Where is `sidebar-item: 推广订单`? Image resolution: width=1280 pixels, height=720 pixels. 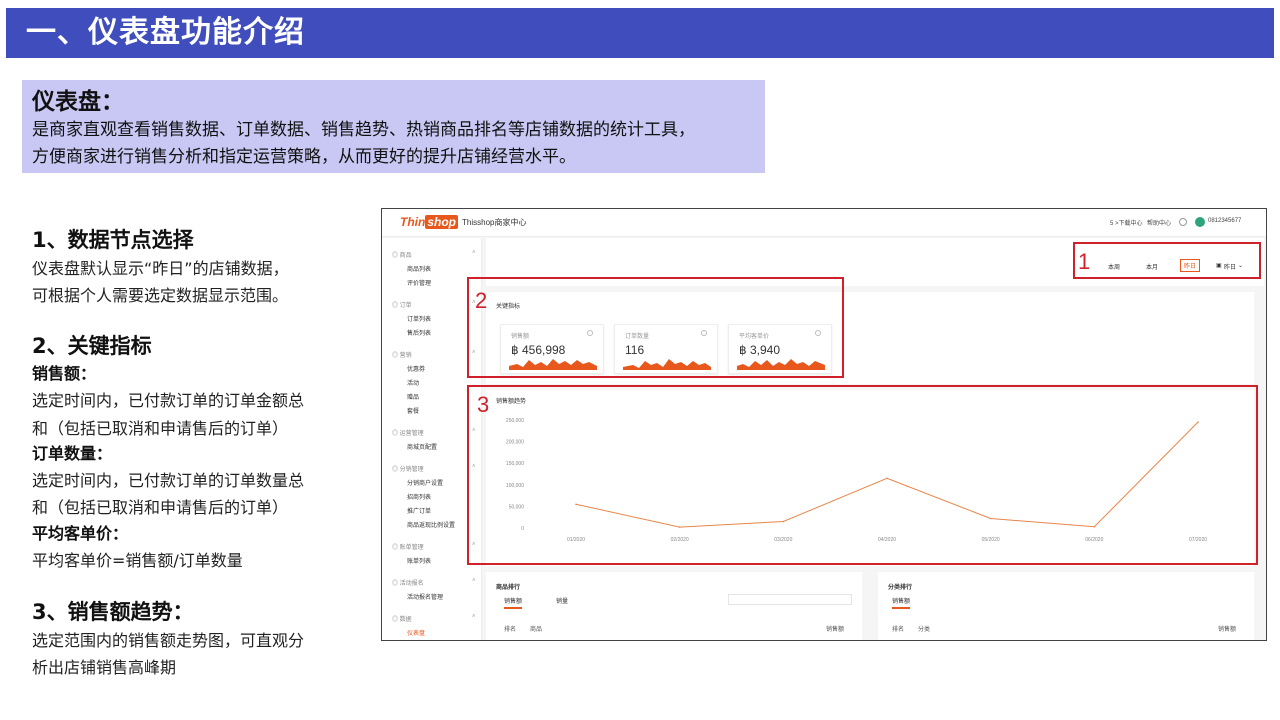 sidebar-item: 推广订单 is located at coordinates (419, 510).